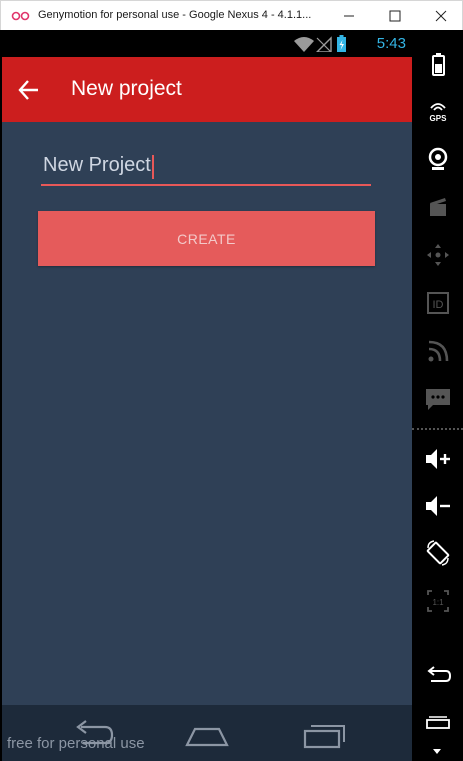  I want to click on dpad-button, so click(438, 255).